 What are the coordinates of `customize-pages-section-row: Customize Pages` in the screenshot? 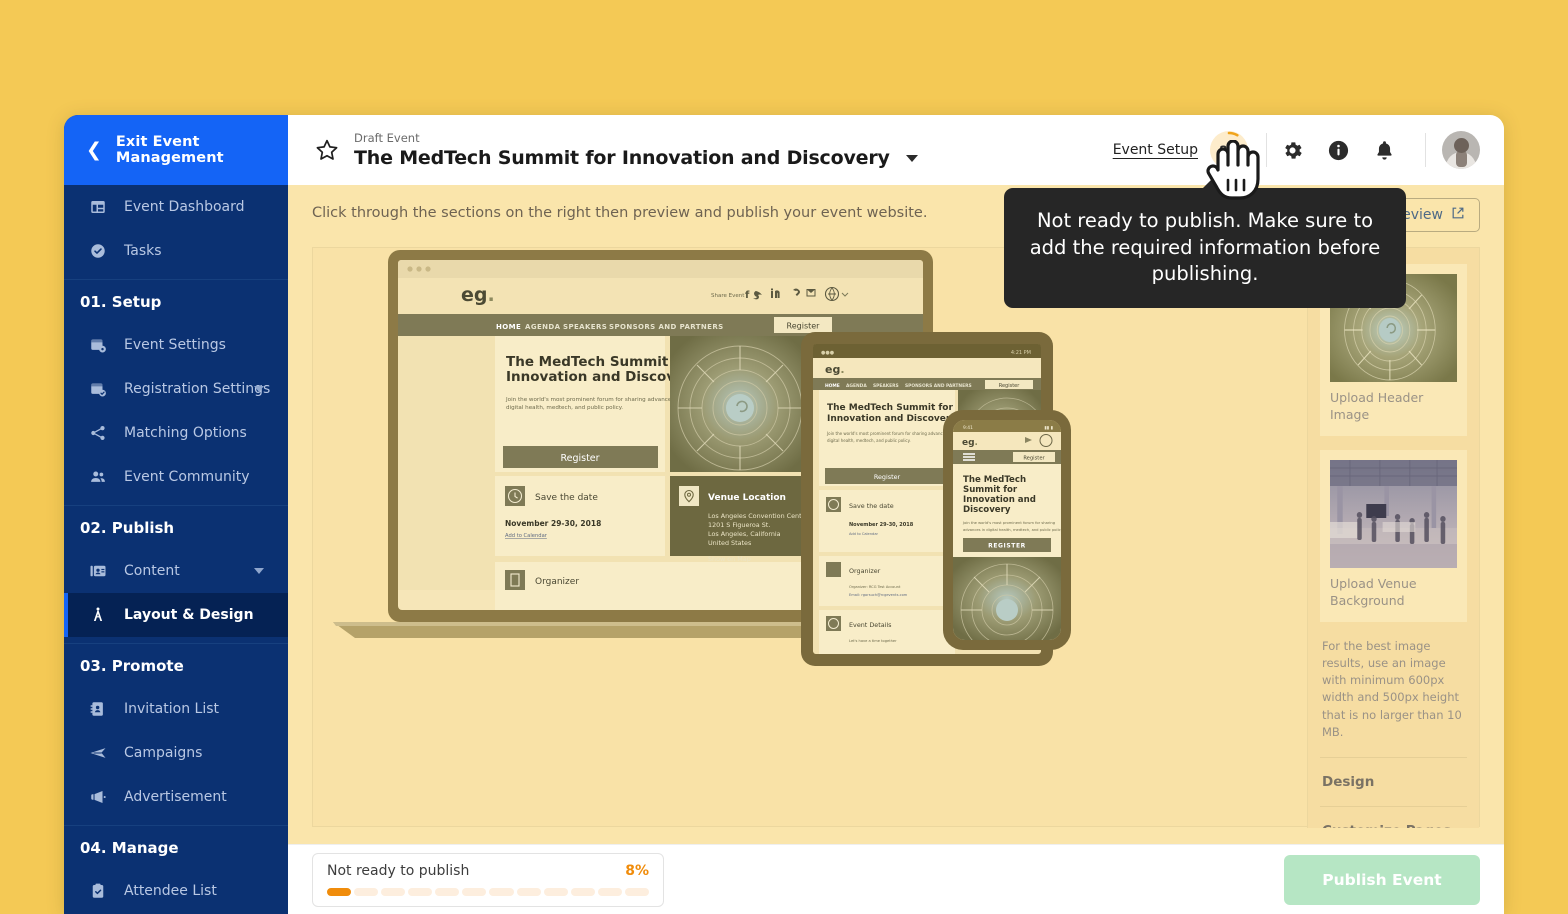 It's located at (1393, 817).